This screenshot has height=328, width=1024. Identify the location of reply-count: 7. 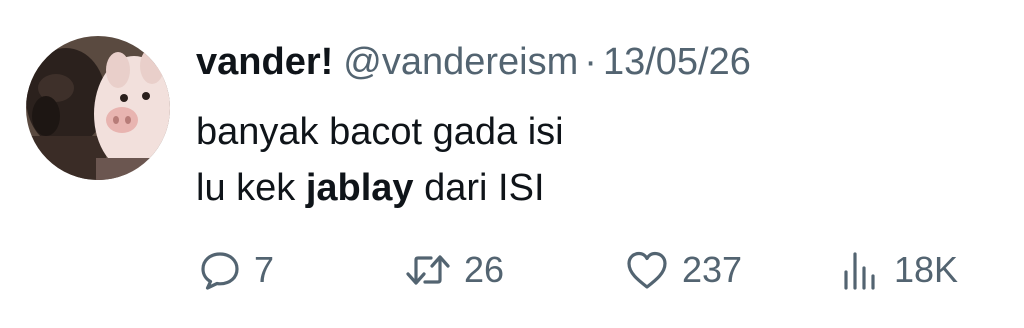
(264, 269).